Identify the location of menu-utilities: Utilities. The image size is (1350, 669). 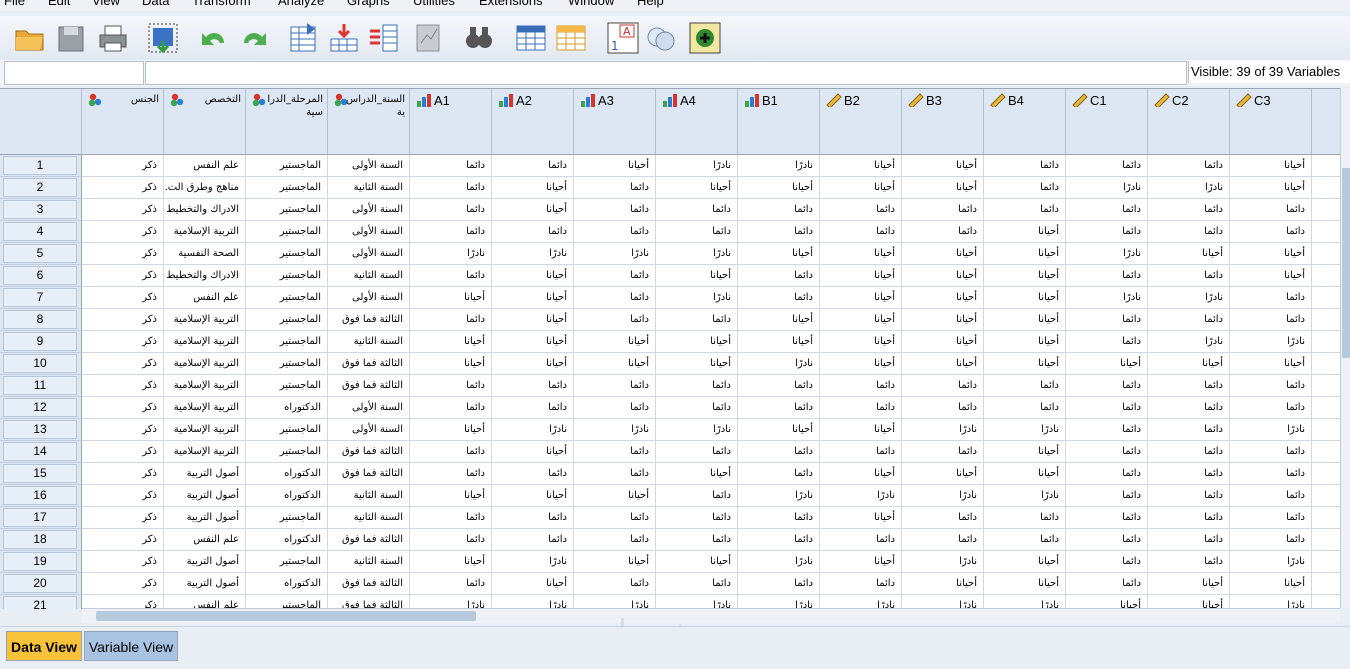
(434, 4).